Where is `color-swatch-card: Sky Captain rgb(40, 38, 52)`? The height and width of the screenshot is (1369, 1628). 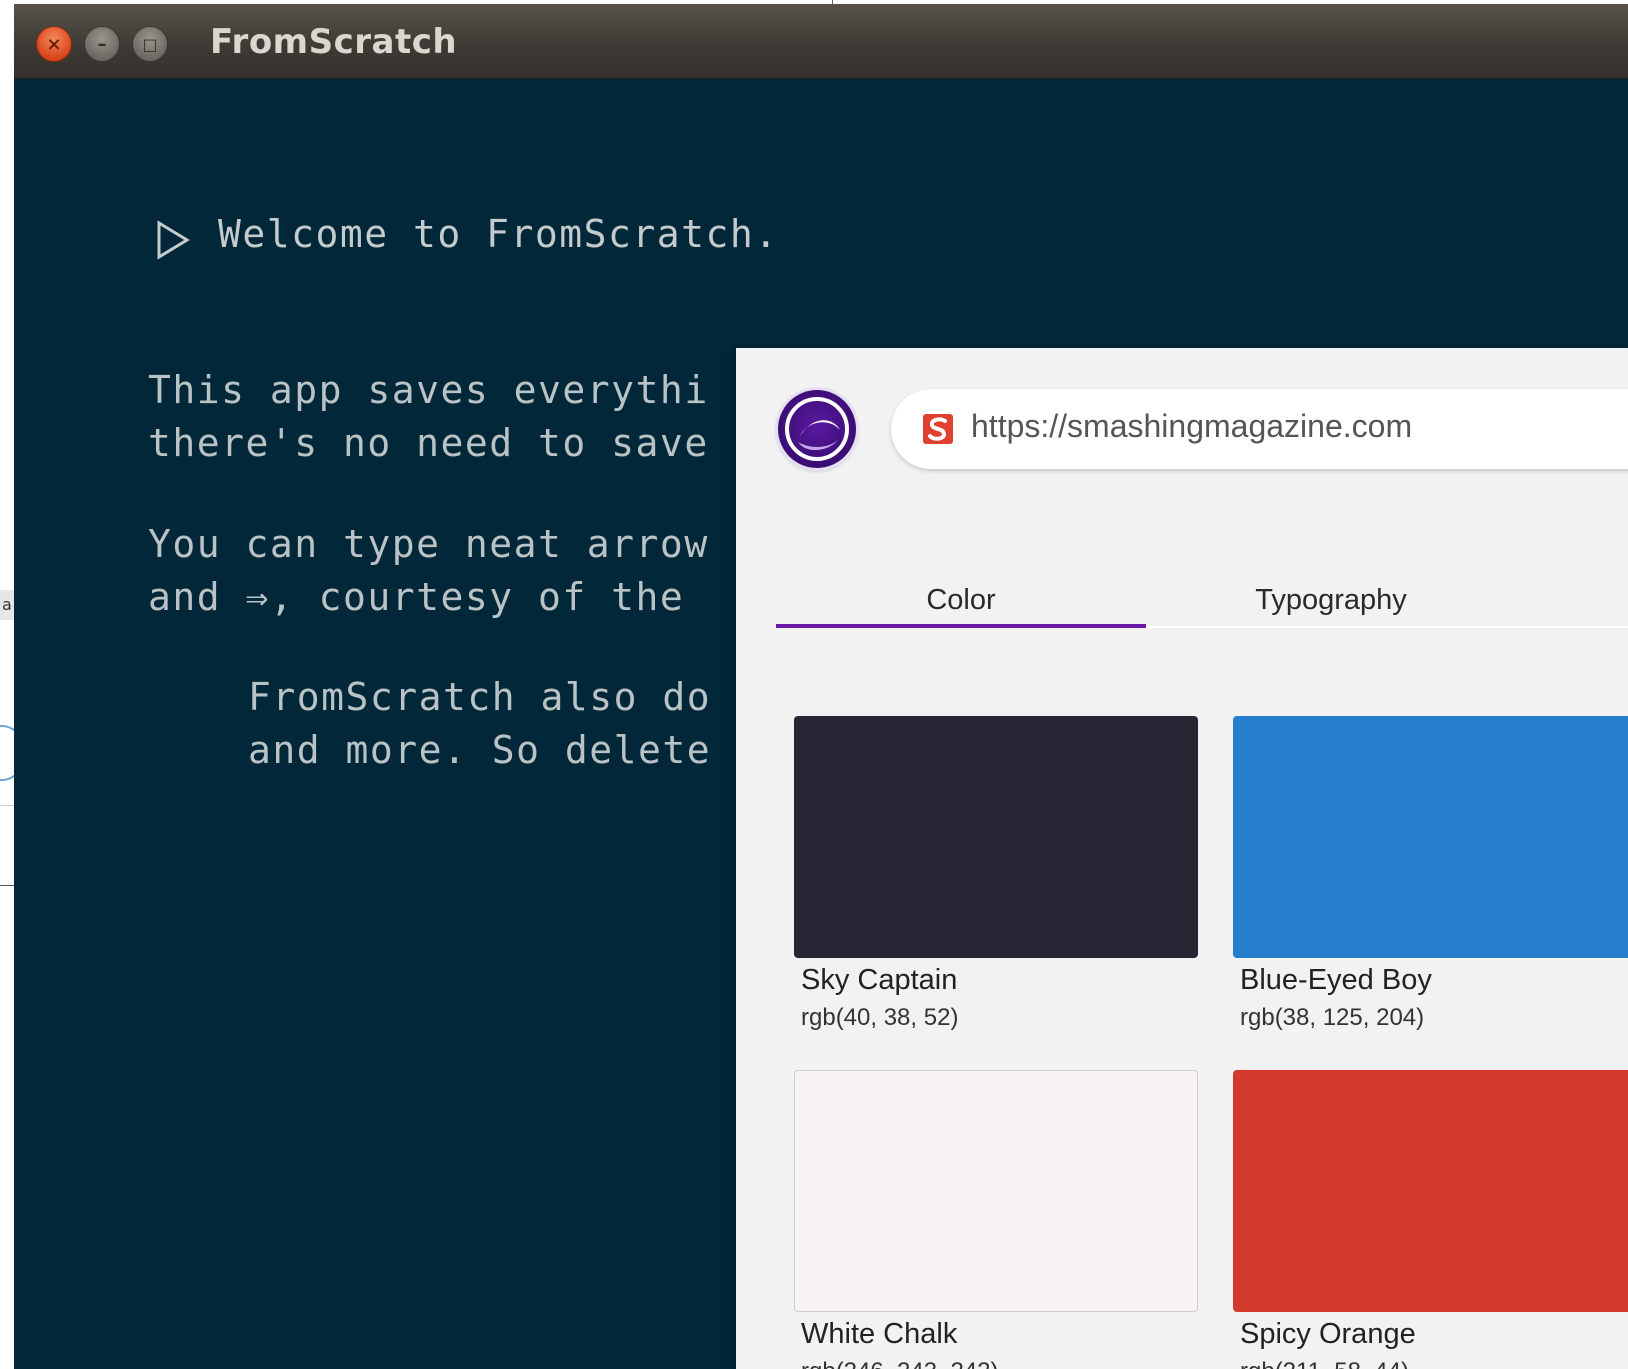
color-swatch-card: Sky Captain rgb(40, 38, 52) is located at coordinates (996, 873).